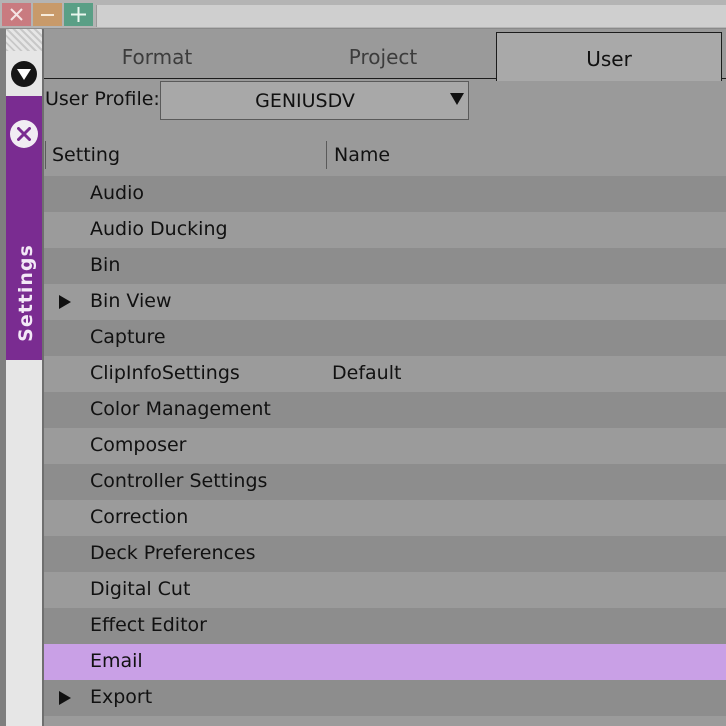 This screenshot has width=726, height=726. I want to click on user-profile-select: GENIUSDV, so click(314, 100).